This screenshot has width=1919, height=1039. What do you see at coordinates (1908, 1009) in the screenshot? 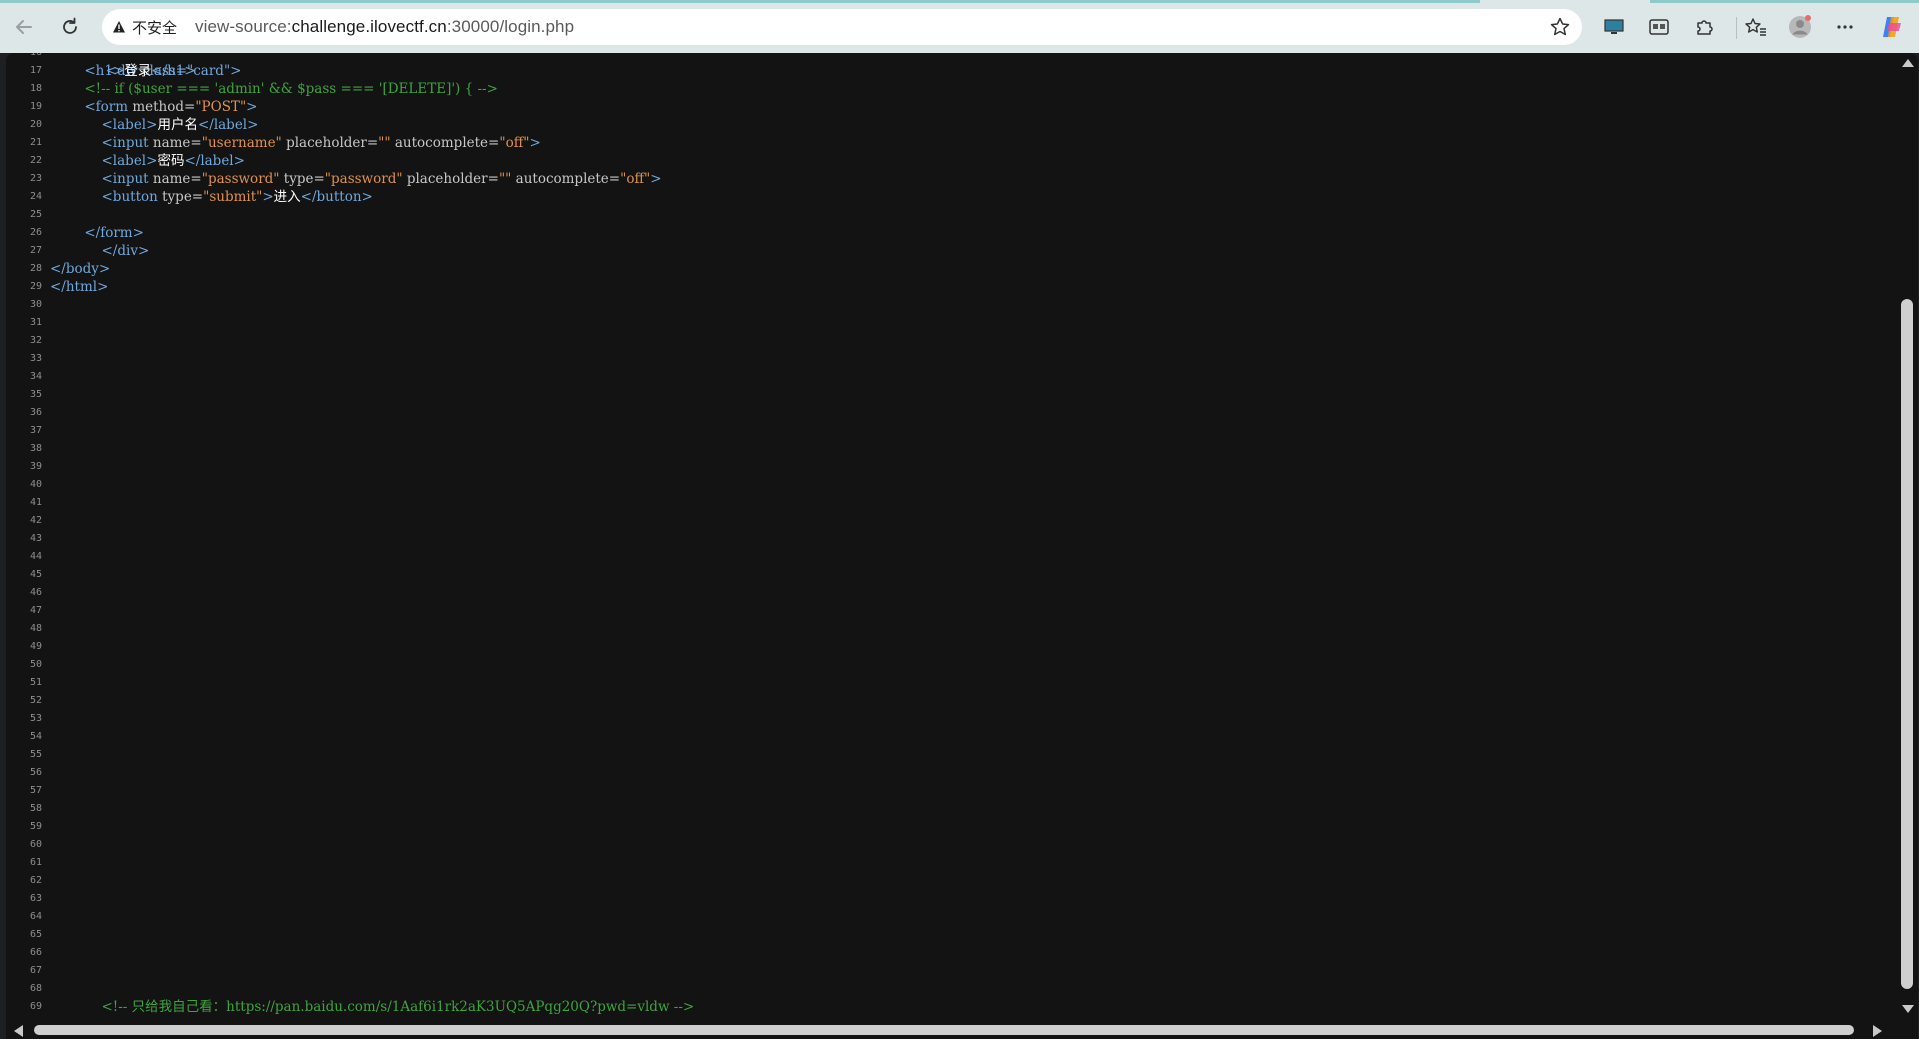
I see `scroll-down-arrow` at bounding box center [1908, 1009].